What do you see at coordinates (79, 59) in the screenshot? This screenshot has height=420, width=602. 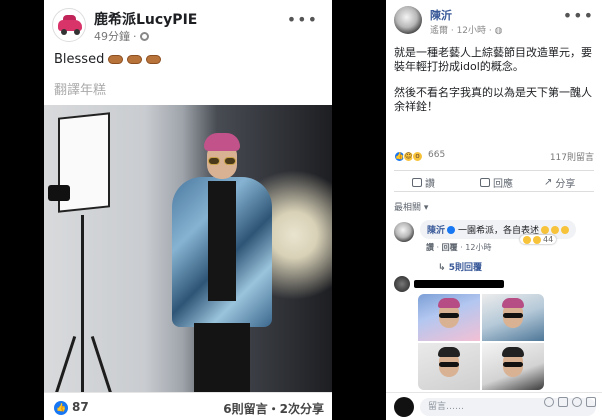 I see `left-post-caption: Blessed` at bounding box center [79, 59].